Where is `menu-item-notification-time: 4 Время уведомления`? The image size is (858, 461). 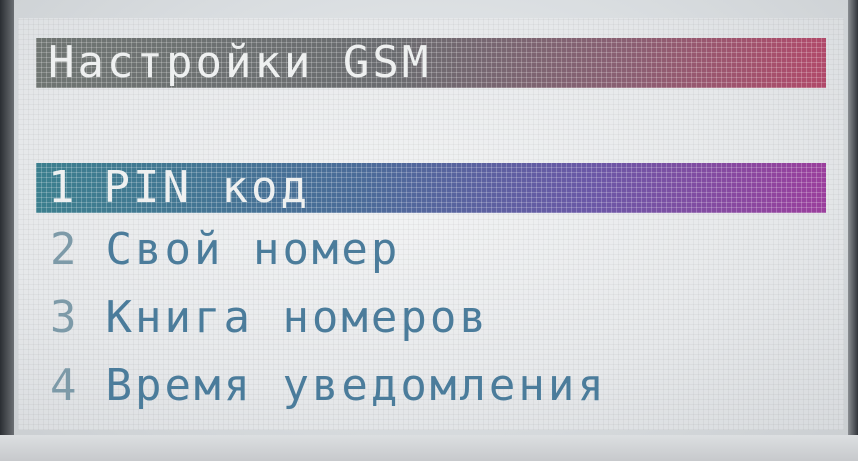
menu-item-notification-time: 4 Время уведомления is located at coordinates (328, 386).